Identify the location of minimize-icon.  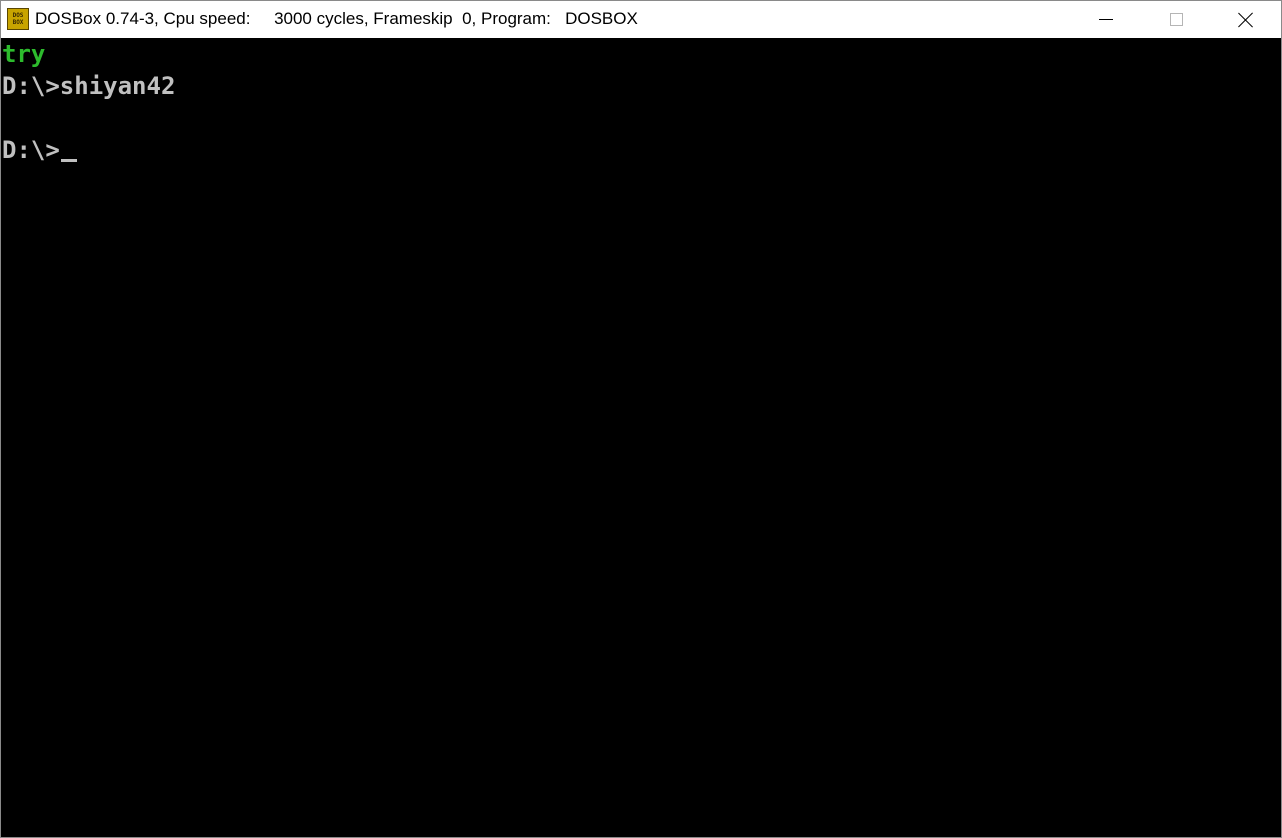
(1106, 19).